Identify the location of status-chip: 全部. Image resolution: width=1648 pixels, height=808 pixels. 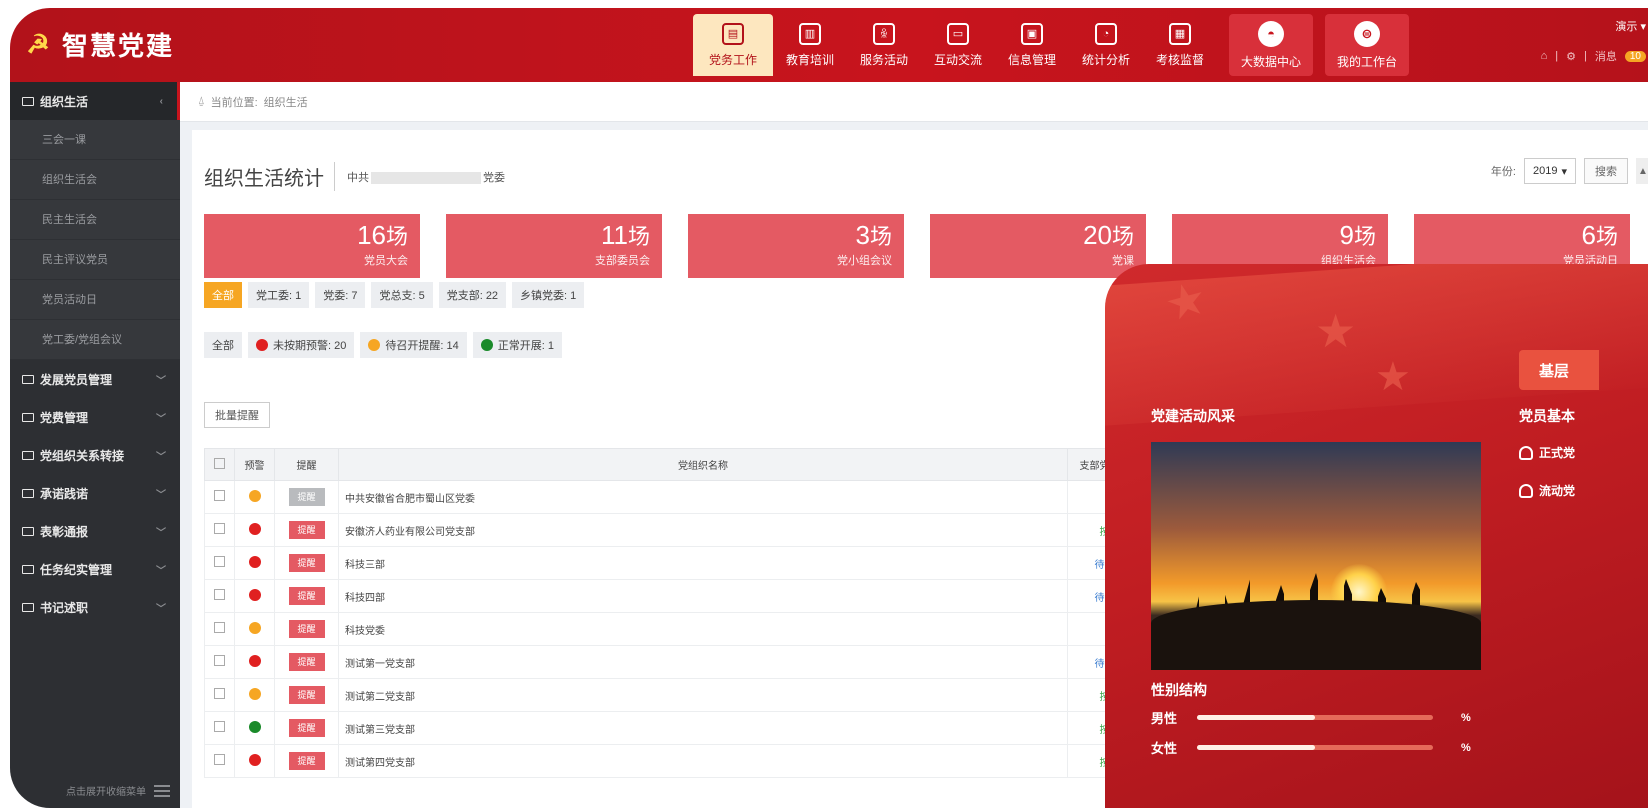
(223, 345).